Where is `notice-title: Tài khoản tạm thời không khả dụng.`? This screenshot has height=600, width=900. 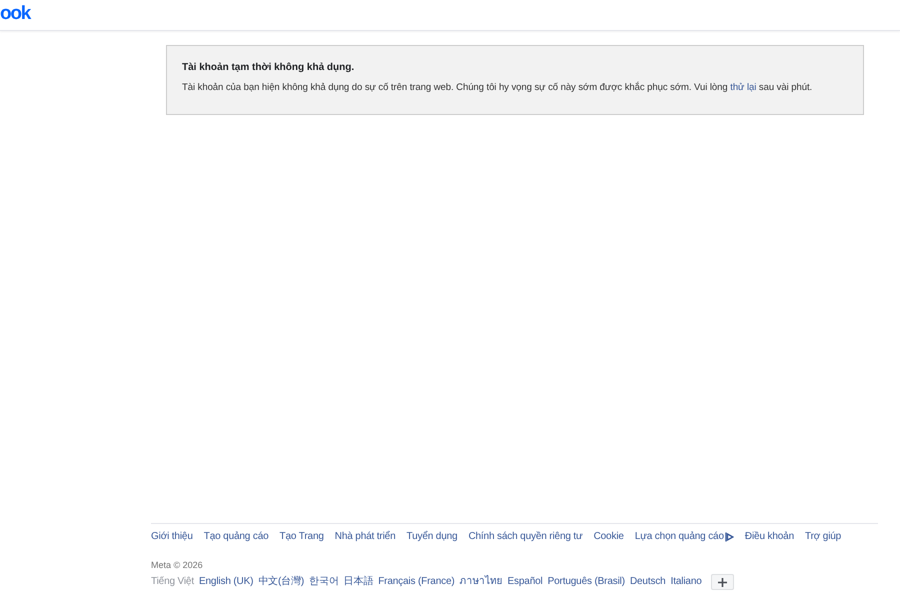 notice-title: Tài khoản tạm thời không khả dụng. is located at coordinates (269, 67).